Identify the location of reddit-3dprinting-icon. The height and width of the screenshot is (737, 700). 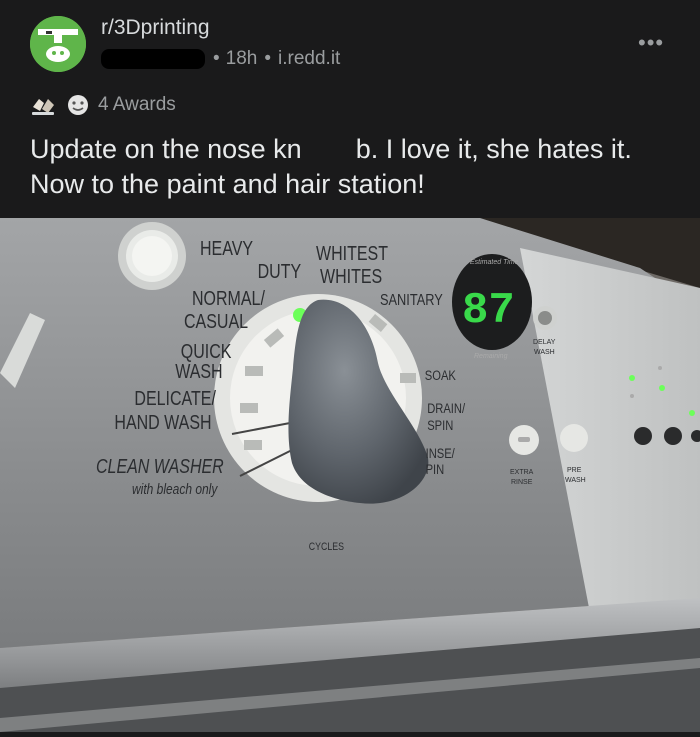
(58, 44).